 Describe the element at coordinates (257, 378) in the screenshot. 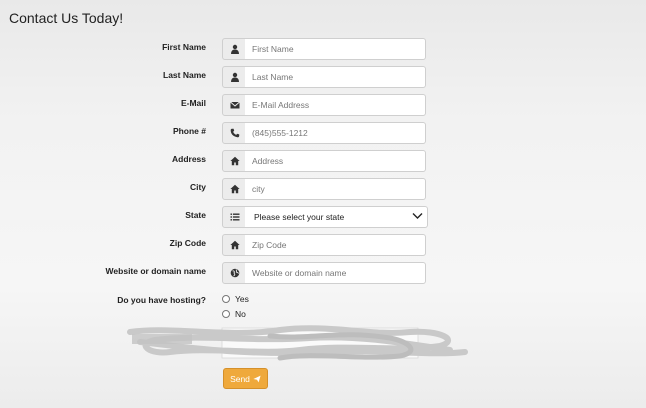

I see `send-icon` at that location.